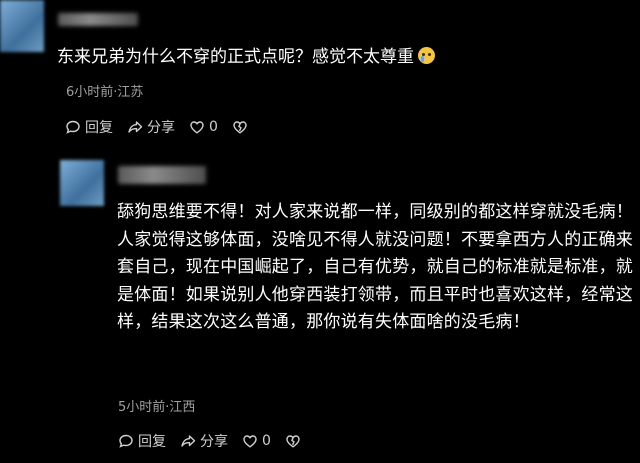 The height and width of the screenshot is (463, 640). I want to click on comment-text: 东来兄弟为什么不穿的正式点呢？感觉不太尊重, so click(337, 57).